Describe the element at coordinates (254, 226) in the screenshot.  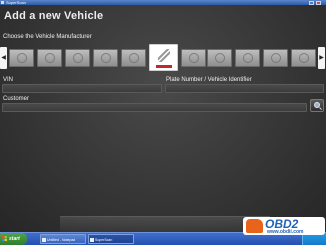
I see `car-logo-icon` at that location.